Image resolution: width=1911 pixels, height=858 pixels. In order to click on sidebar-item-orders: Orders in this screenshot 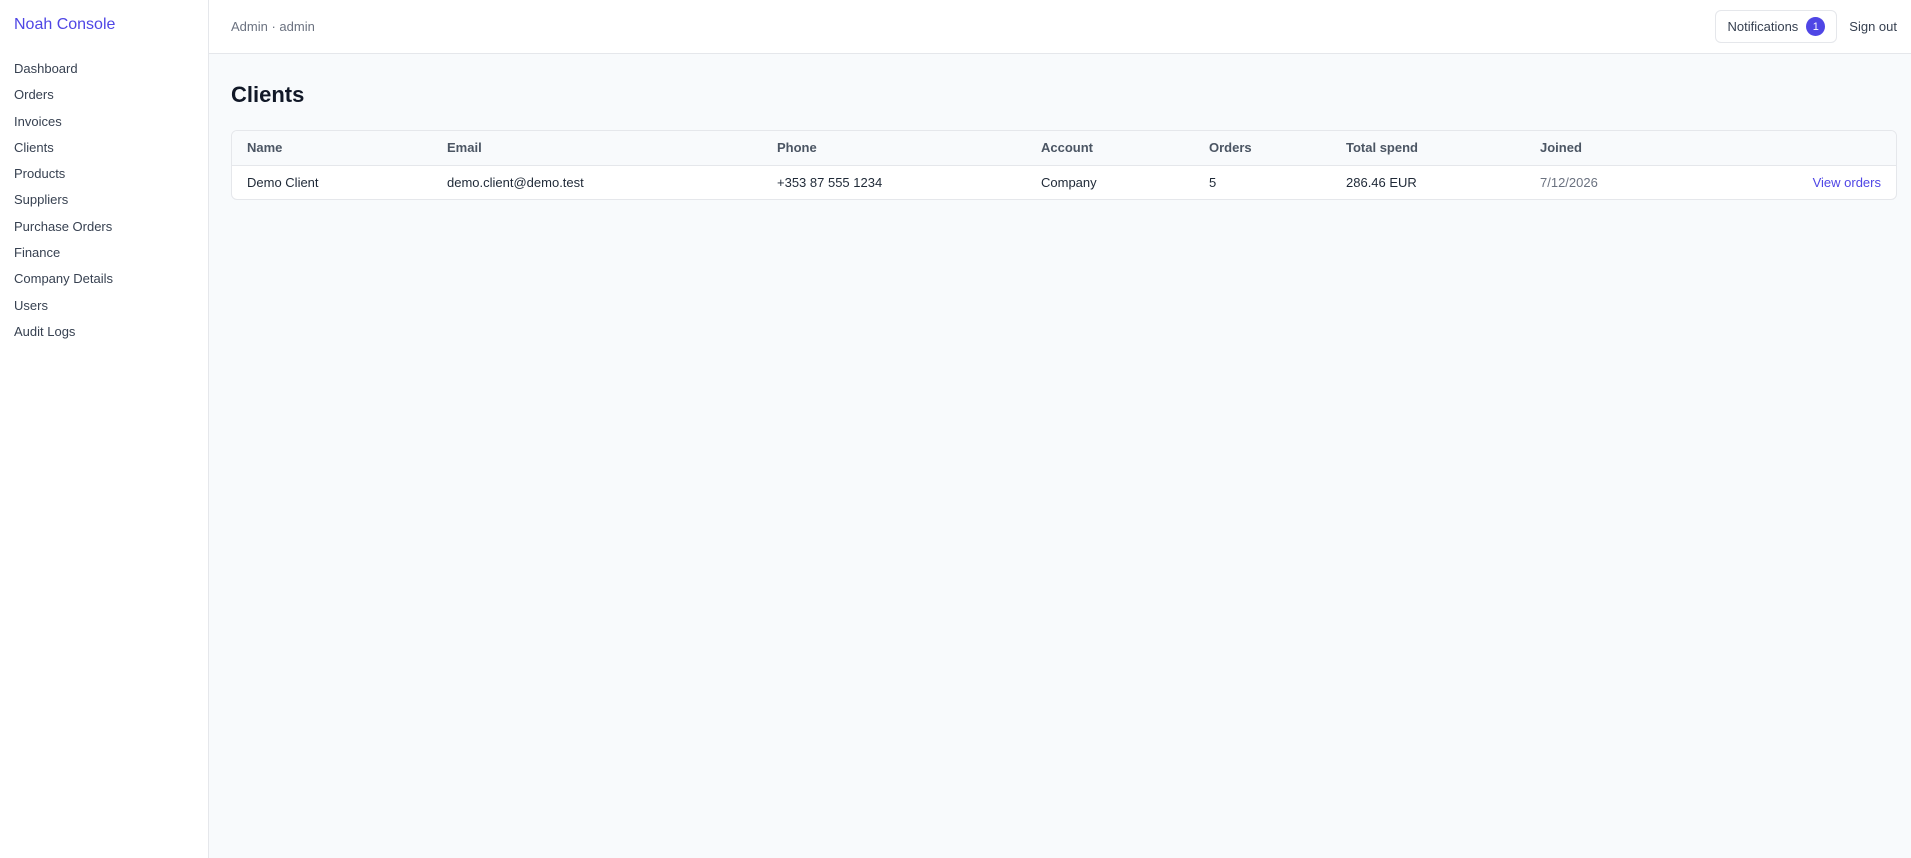, I will do `click(111, 95)`.